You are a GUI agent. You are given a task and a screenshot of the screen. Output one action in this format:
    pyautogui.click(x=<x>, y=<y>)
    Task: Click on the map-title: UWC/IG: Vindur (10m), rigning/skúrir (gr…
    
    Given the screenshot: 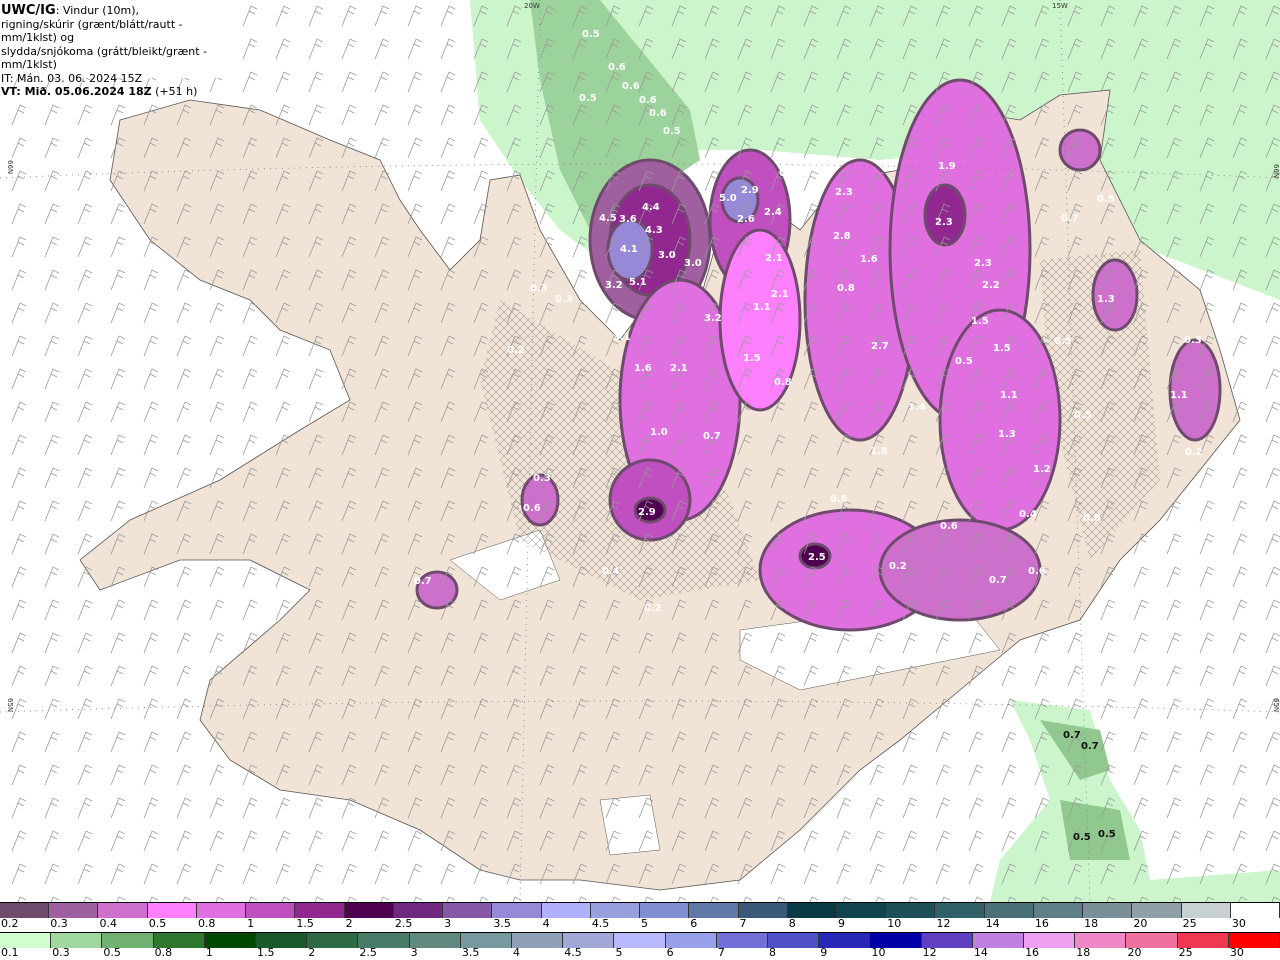 What is the action you would take?
    pyautogui.click(x=120, y=49)
    